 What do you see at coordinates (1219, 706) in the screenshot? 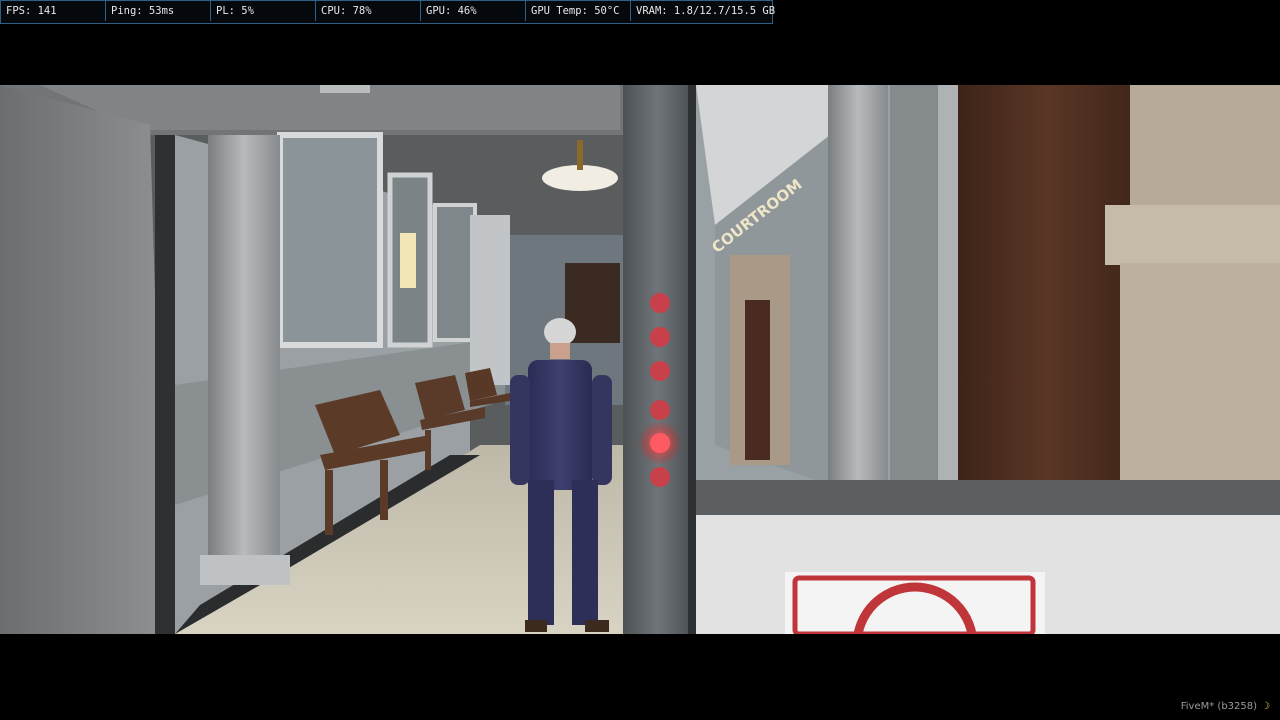
I see `build-label: FiveM* (b3258)` at bounding box center [1219, 706].